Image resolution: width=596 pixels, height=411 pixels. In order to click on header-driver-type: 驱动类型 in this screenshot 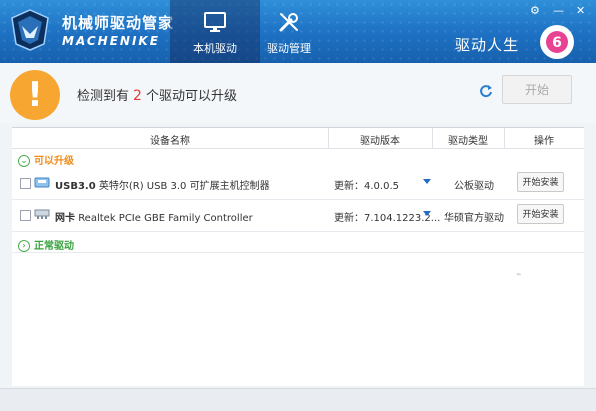, I will do `click(468, 141)`.